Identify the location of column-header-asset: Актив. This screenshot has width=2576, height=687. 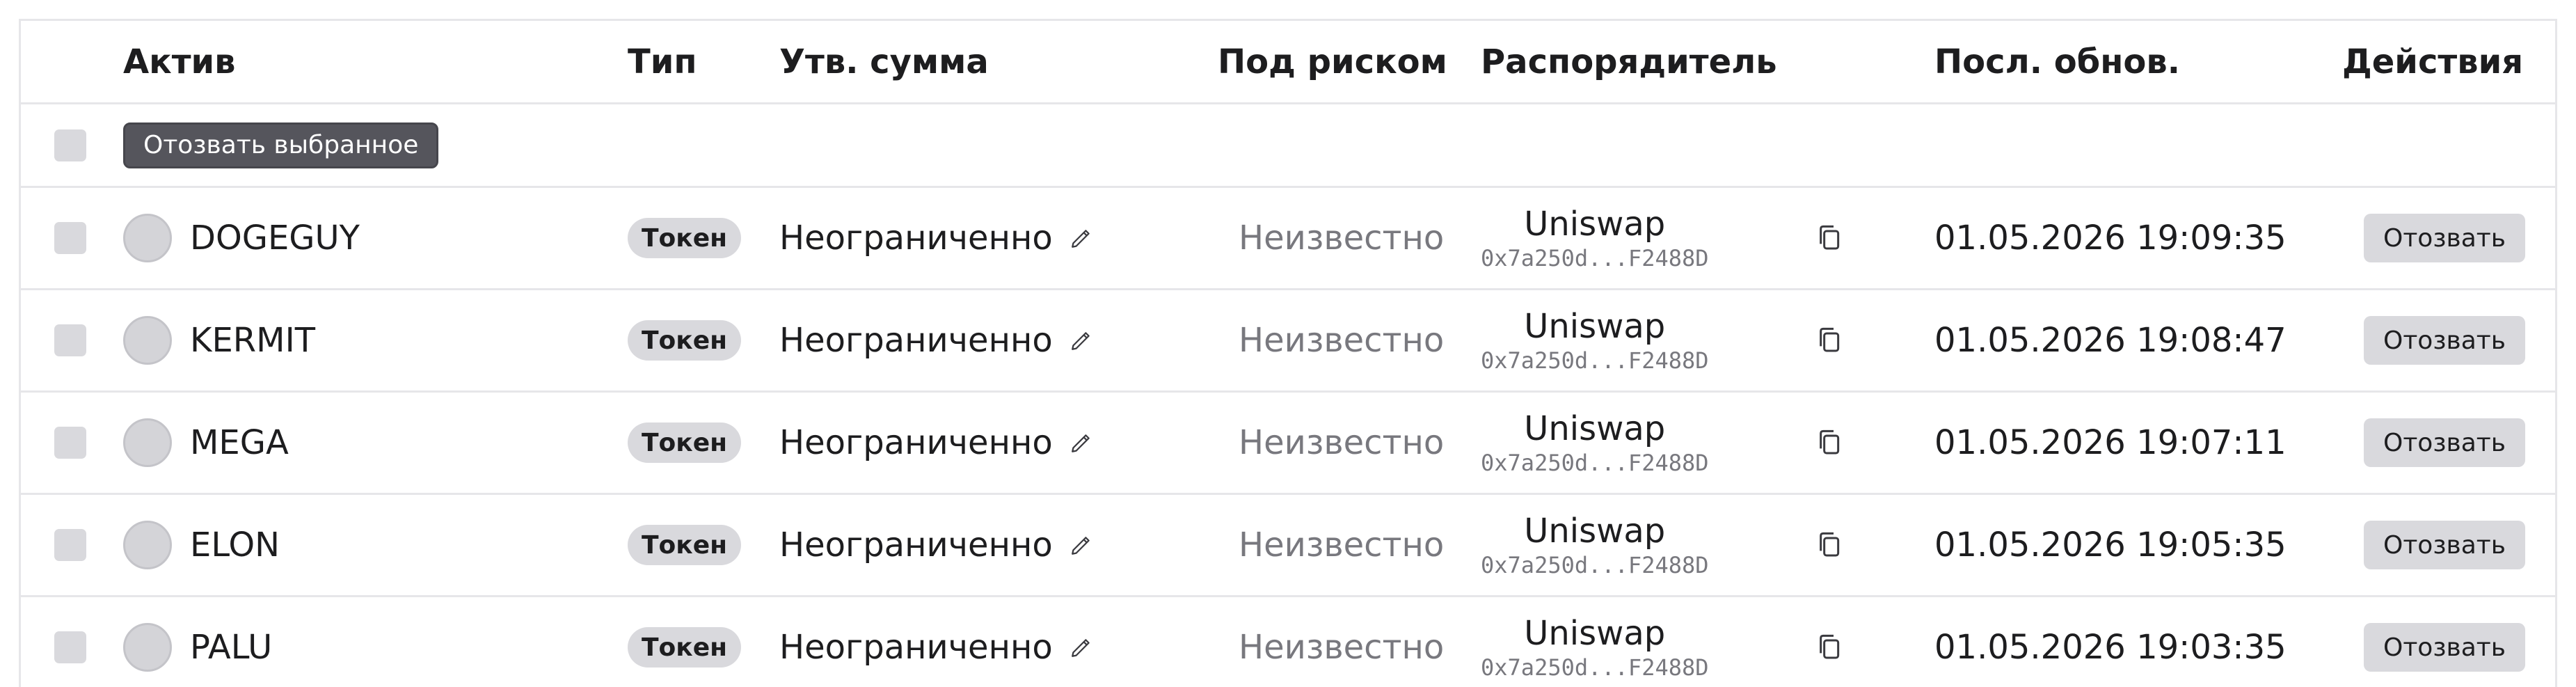
(179, 61).